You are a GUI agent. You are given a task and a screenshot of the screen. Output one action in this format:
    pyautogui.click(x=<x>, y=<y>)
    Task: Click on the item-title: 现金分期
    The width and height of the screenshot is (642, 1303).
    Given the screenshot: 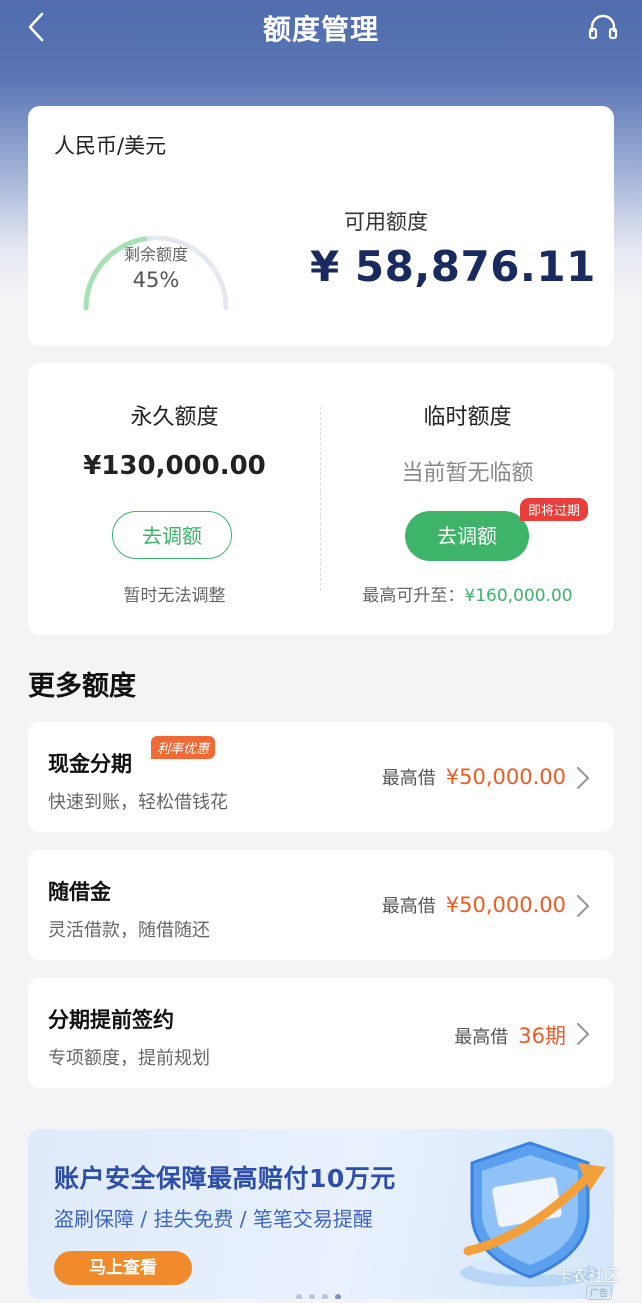 What is the action you would take?
    pyautogui.click(x=90, y=764)
    